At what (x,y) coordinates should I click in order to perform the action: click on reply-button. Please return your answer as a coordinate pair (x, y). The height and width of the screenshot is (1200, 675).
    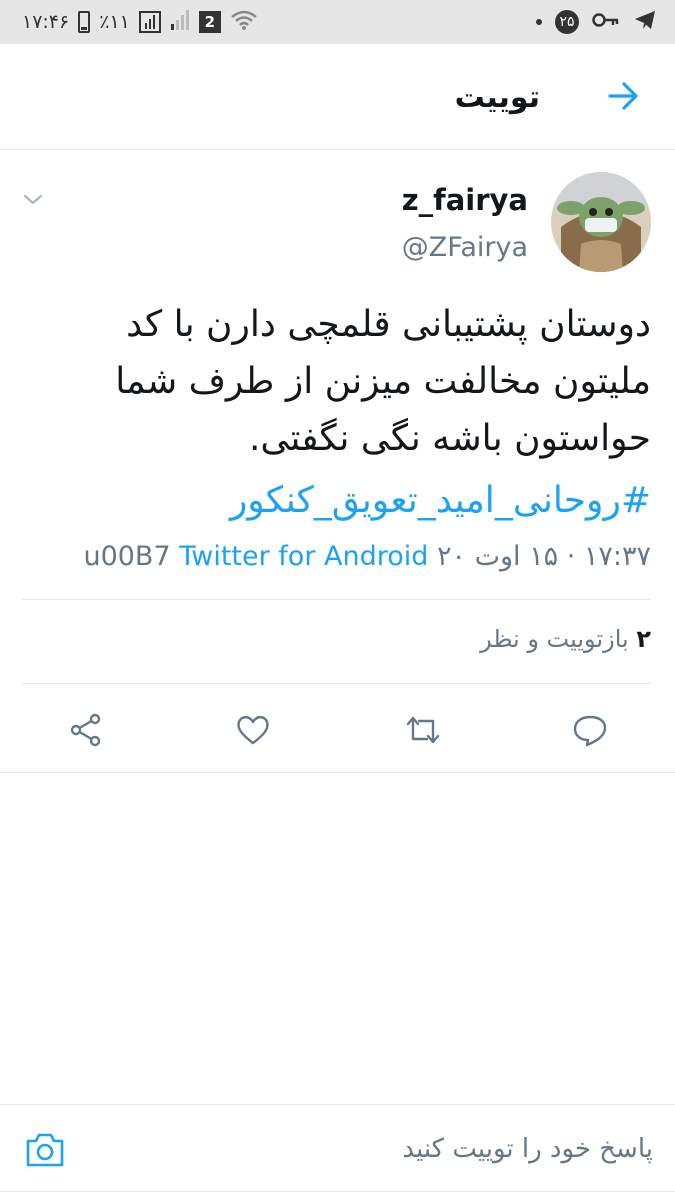
    Looking at the image, I should click on (590, 730).